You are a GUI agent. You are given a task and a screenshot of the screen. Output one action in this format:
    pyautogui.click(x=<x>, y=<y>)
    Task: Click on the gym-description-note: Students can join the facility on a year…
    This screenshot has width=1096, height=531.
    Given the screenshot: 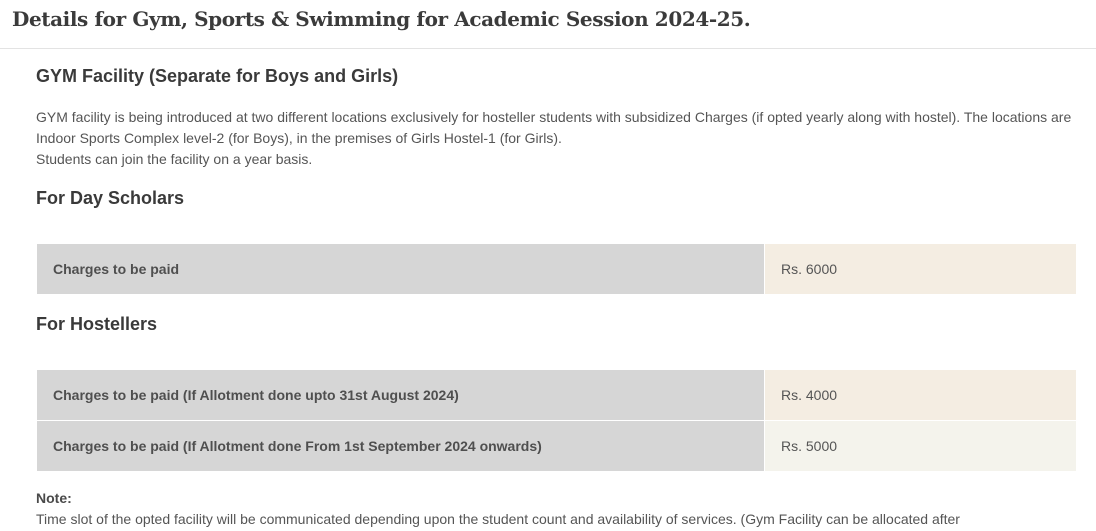 What is the action you would take?
    pyautogui.click(x=174, y=159)
    